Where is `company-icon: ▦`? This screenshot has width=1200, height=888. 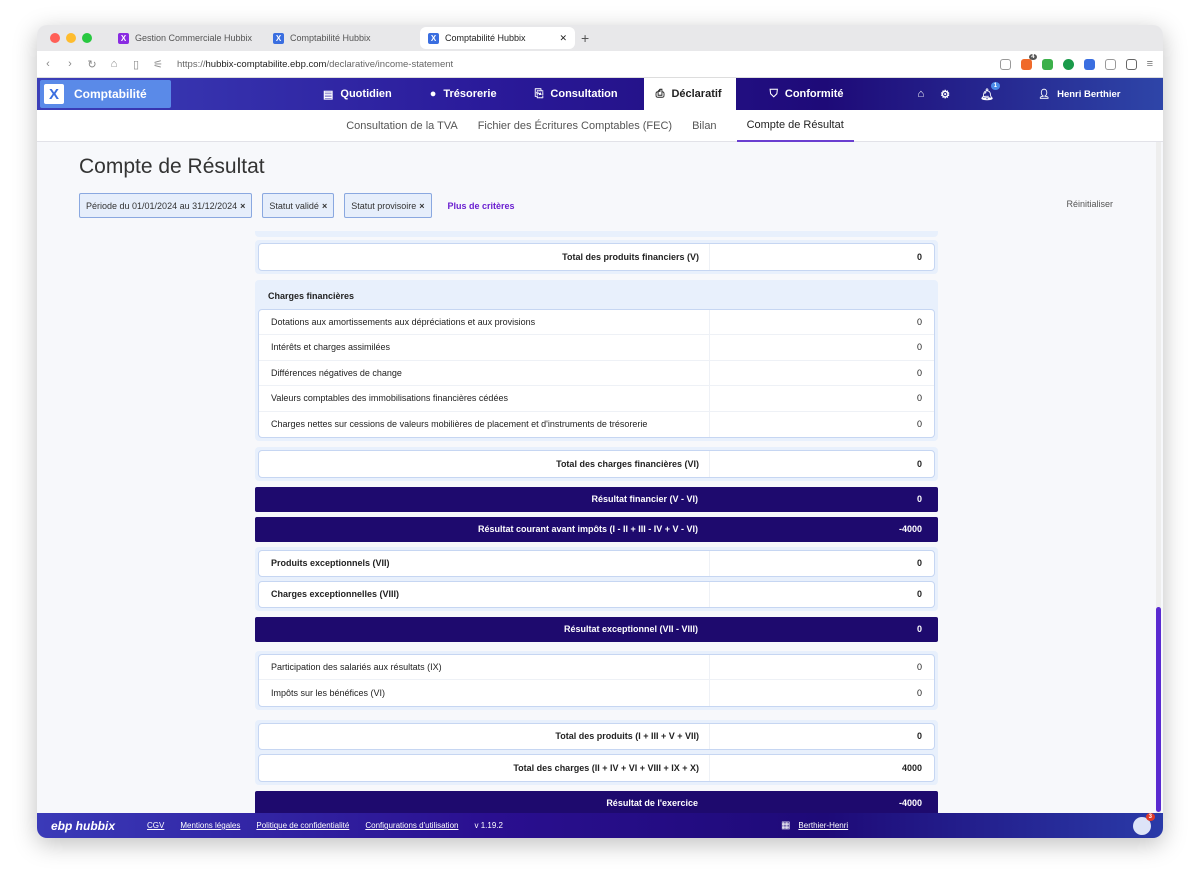
company-icon: ▦ is located at coordinates (785, 825).